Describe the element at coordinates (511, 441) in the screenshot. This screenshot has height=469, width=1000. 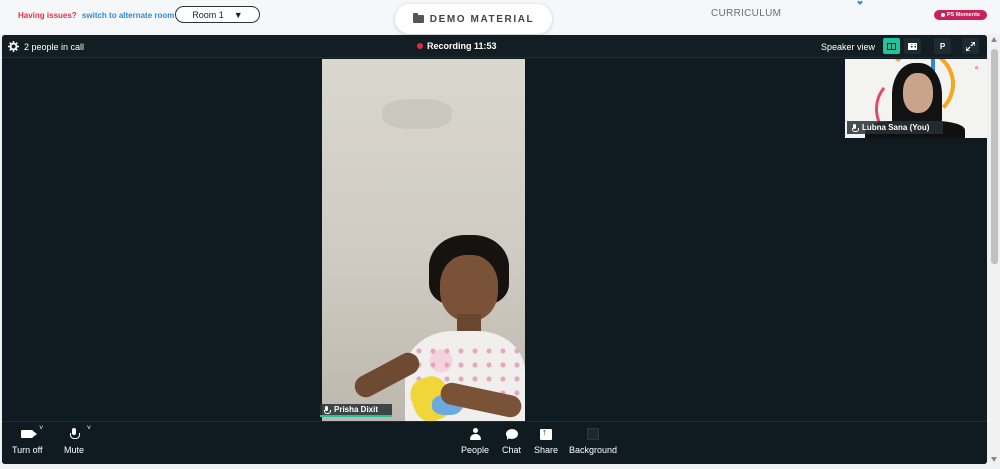
I see `chat-button: Chat` at that location.